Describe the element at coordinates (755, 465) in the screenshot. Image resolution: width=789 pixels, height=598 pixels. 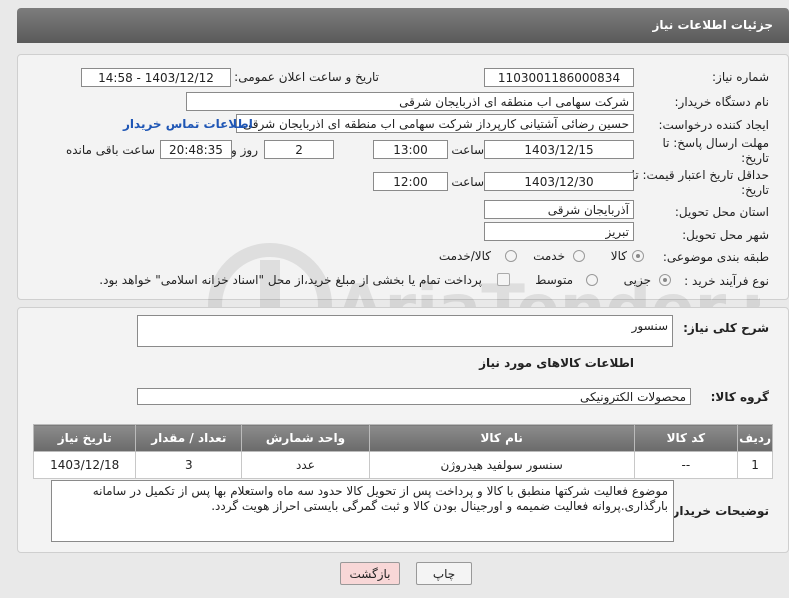
I see `cell-row: 1` at that location.